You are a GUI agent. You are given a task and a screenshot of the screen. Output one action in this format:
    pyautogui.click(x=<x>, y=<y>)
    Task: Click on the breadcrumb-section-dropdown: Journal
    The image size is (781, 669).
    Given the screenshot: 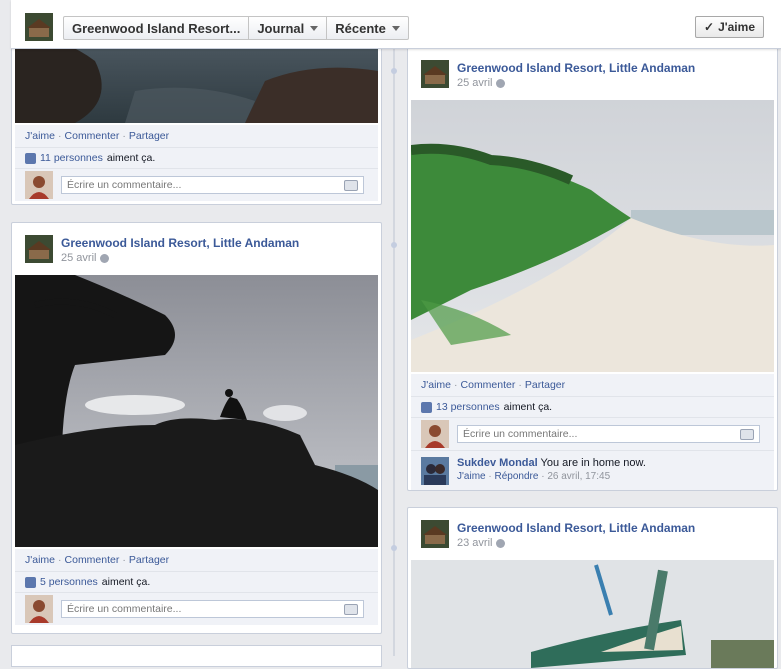 What is the action you would take?
    pyautogui.click(x=288, y=28)
    